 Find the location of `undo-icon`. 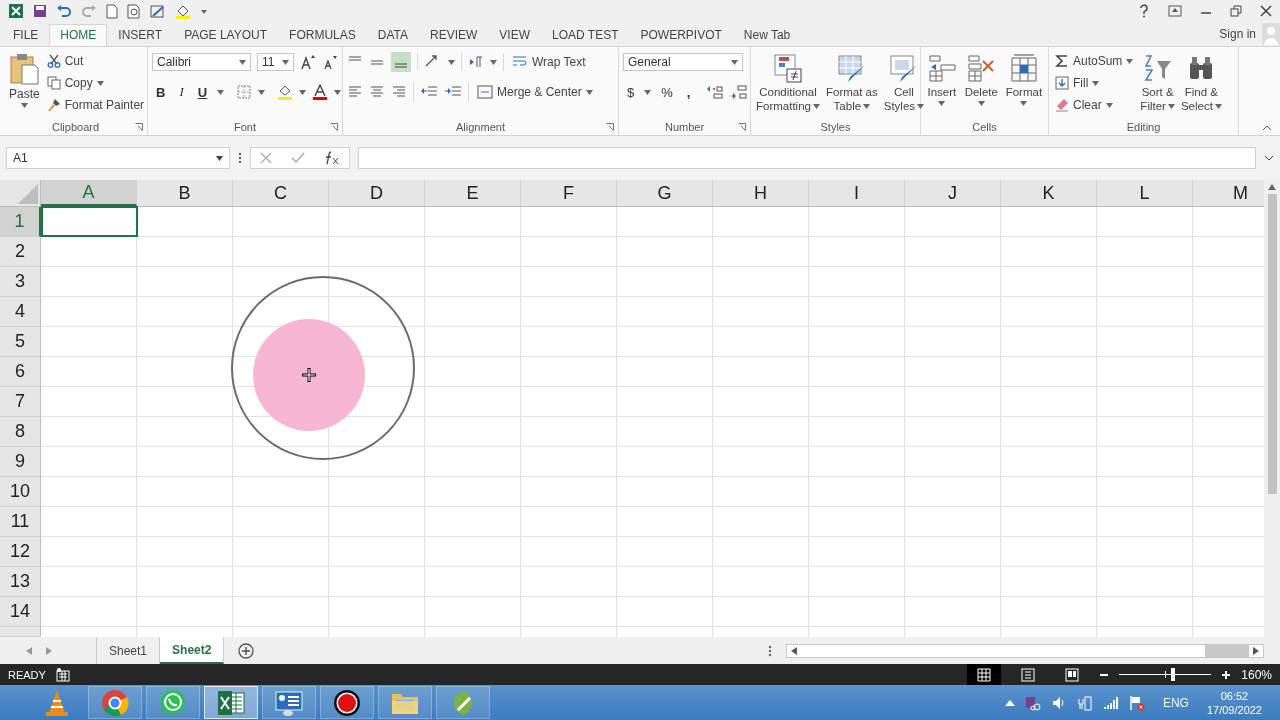

undo-icon is located at coordinates (64, 11).